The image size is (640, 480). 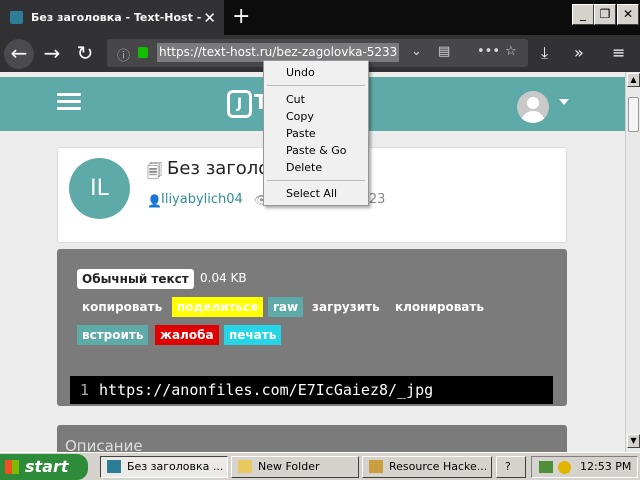 I want to click on embed-button: встроить, so click(x=113, y=335).